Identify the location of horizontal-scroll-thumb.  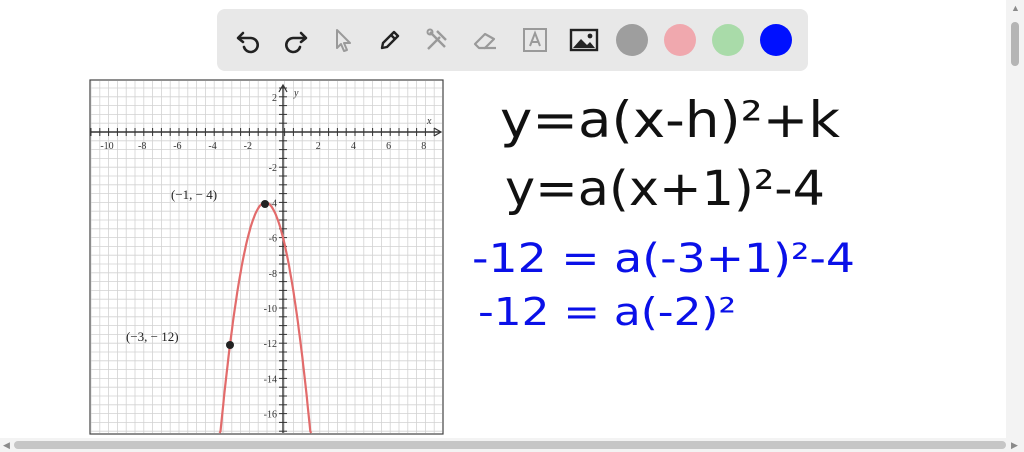
(510, 445).